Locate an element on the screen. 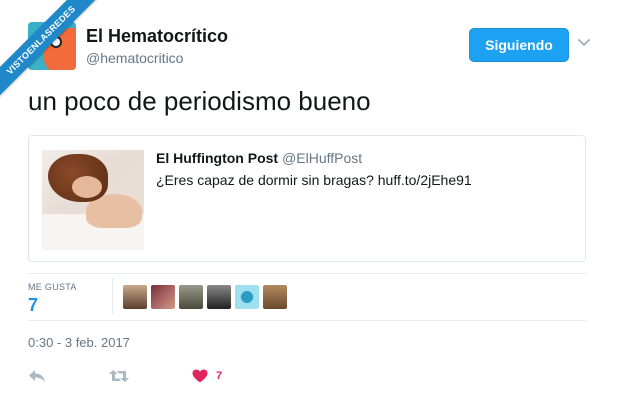  retweet-icon is located at coordinates (119, 376).